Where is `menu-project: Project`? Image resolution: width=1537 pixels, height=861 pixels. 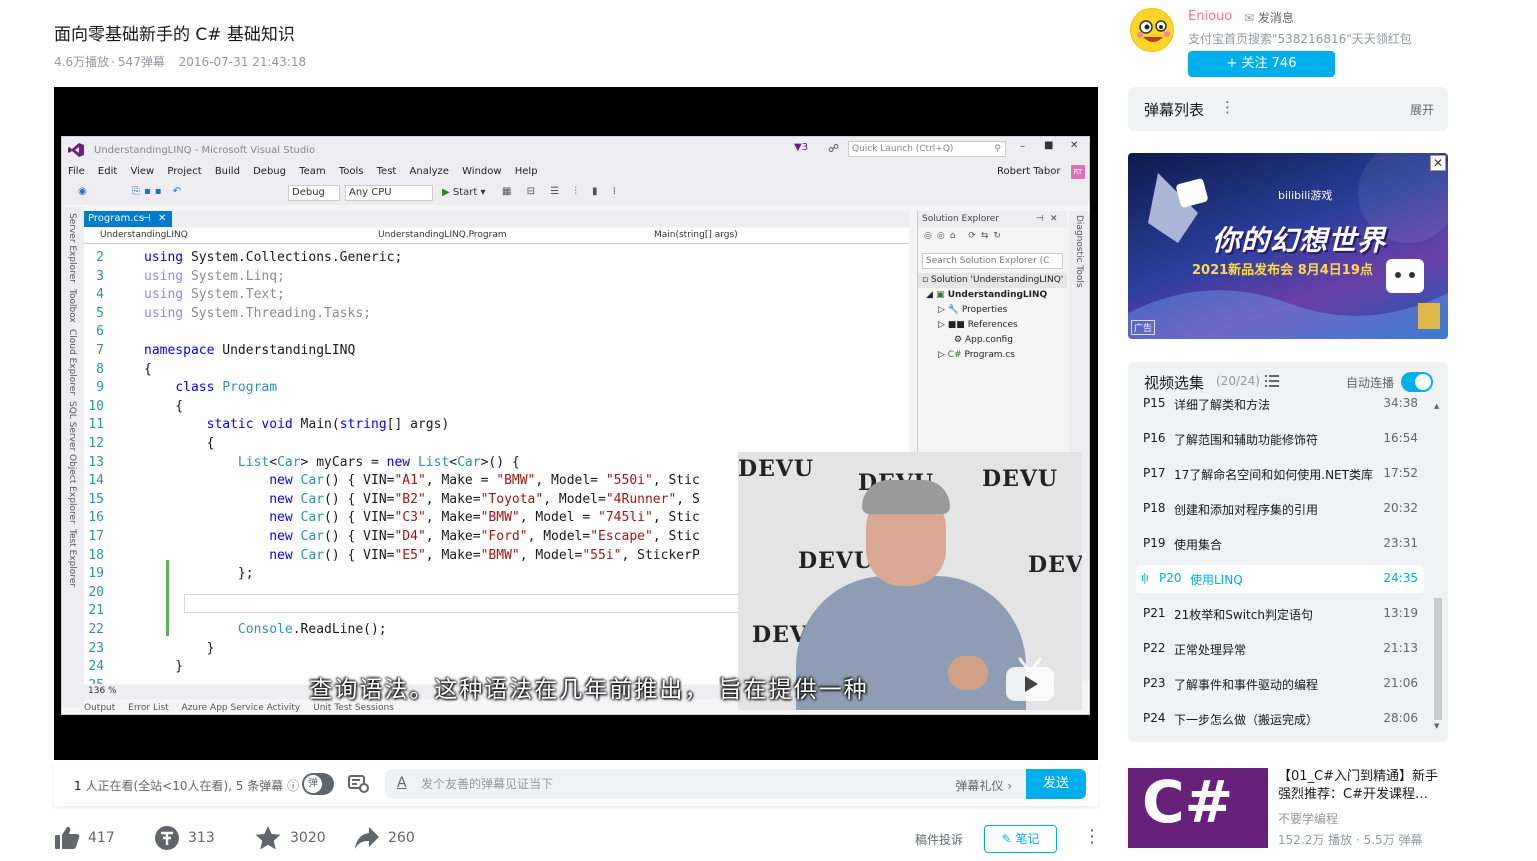
menu-project: Project is located at coordinates (184, 172).